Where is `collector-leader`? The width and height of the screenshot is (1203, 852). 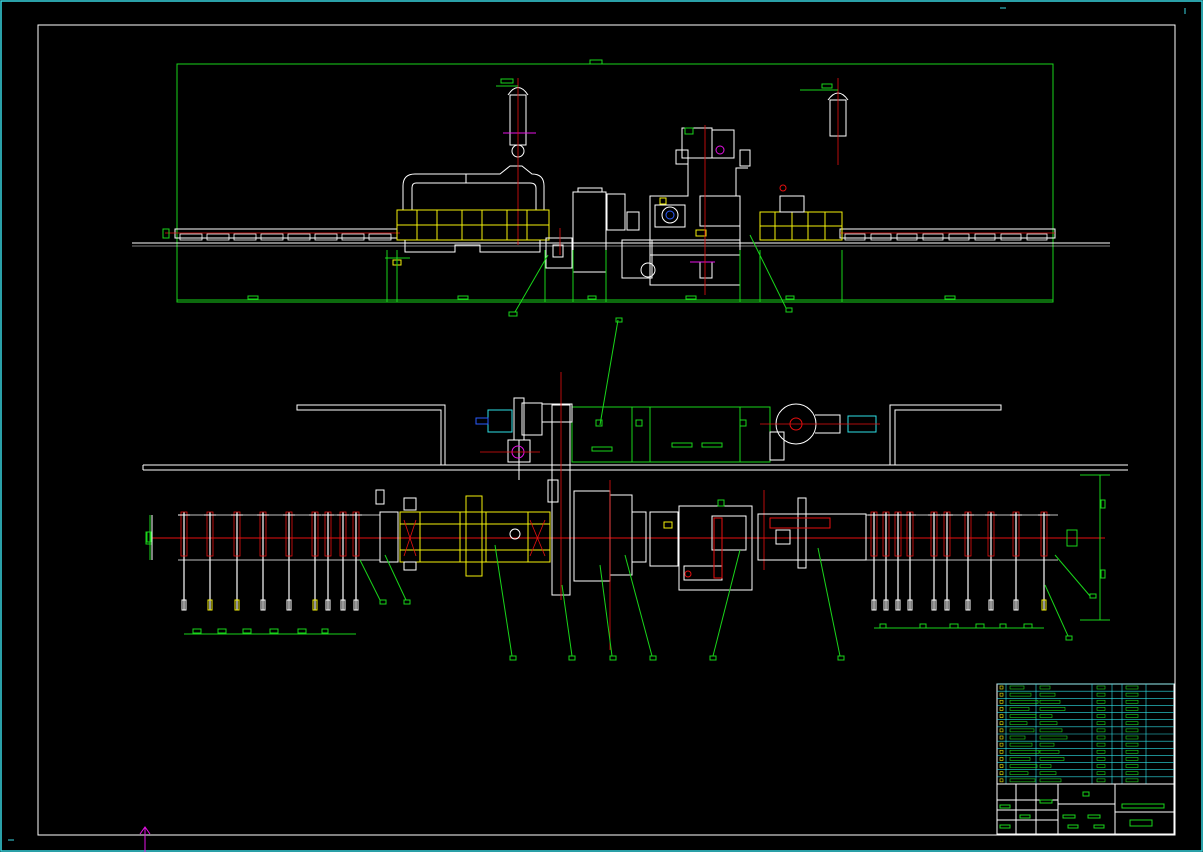 collector-leader is located at coordinates (609, 372).